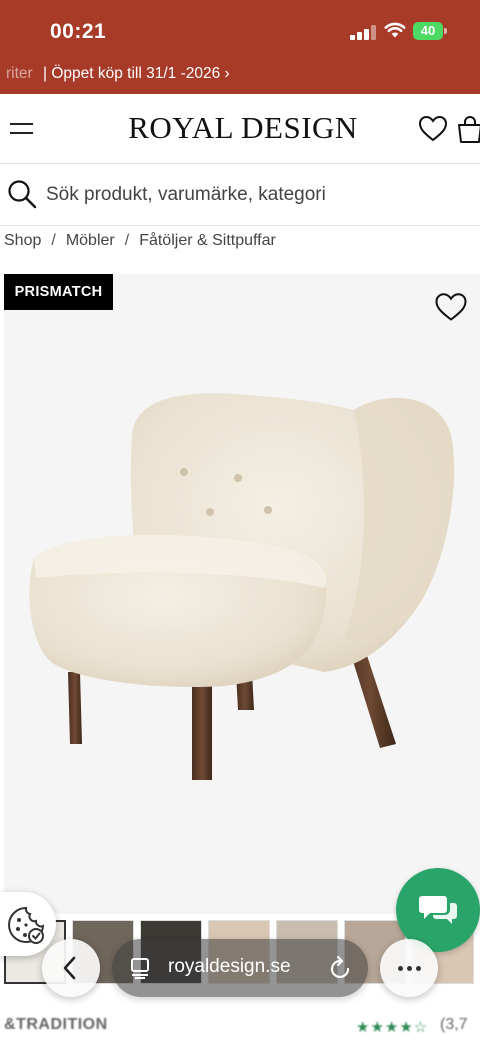 The width and height of the screenshot is (480, 1039). I want to click on status-time: 00:21, so click(78, 31).